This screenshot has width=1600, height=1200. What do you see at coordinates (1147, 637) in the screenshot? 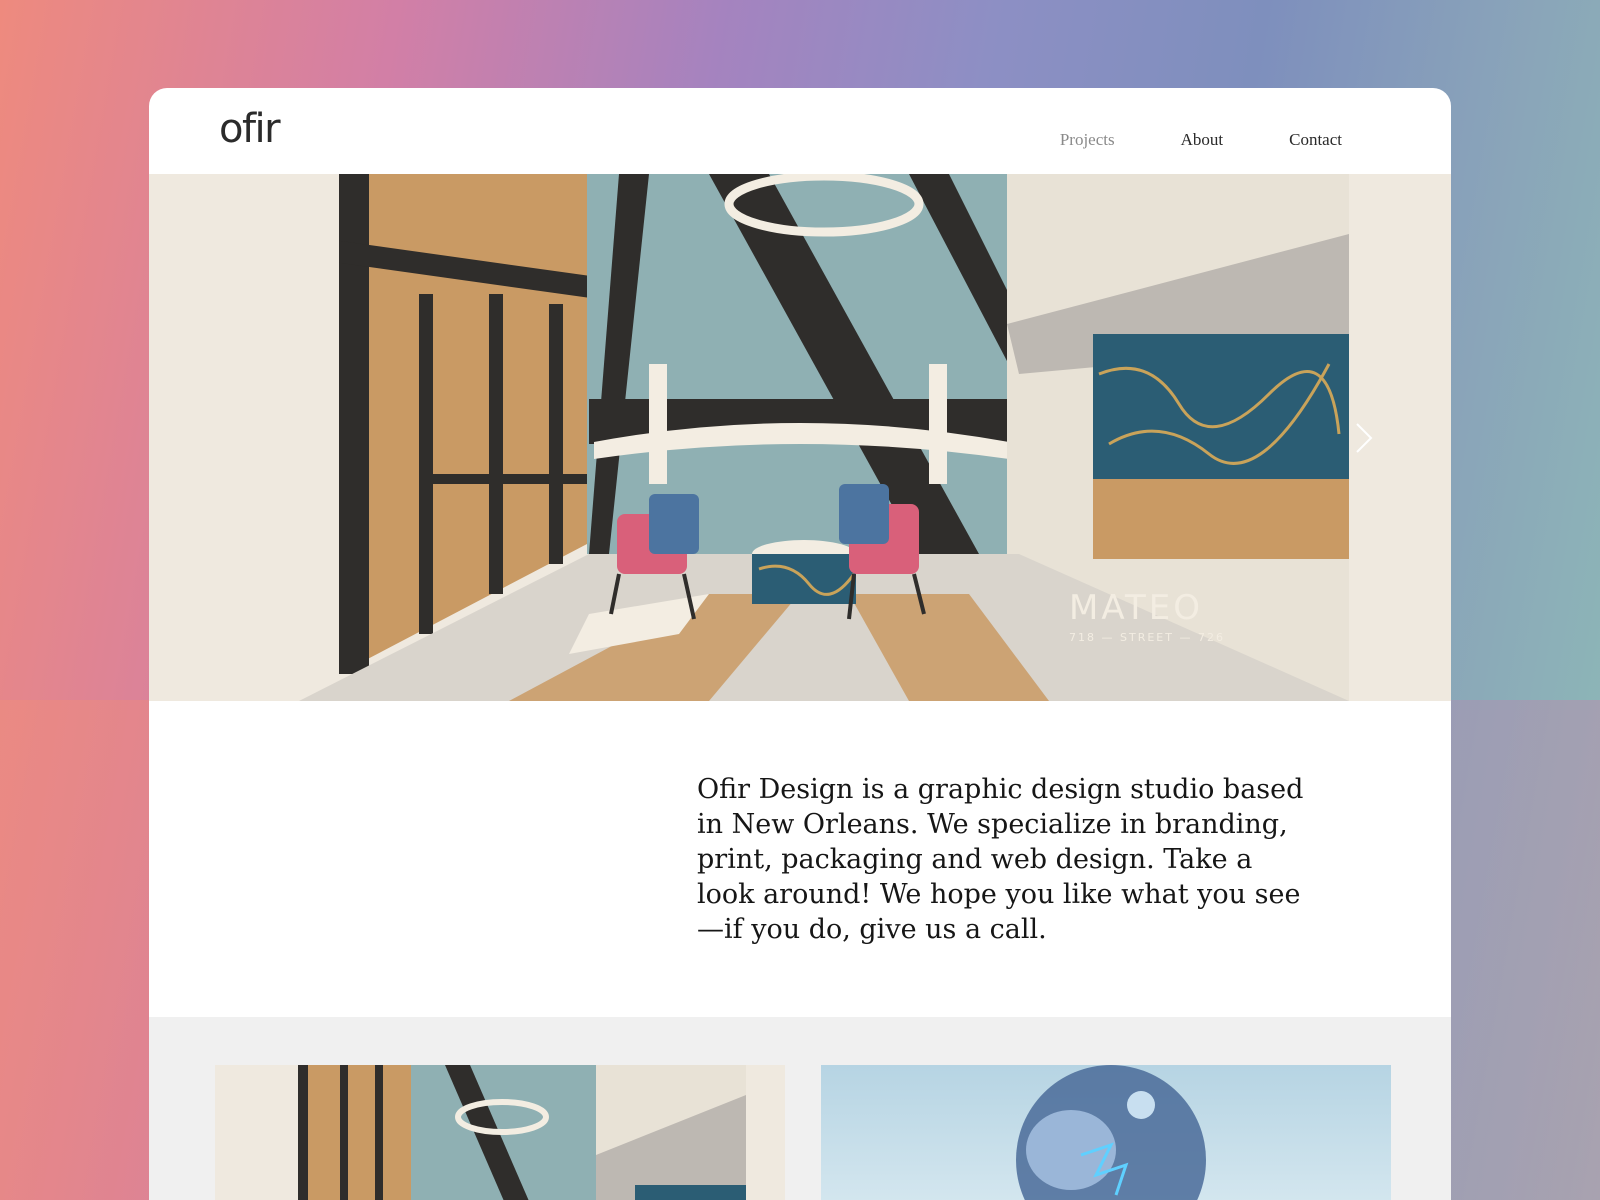
I see `project-subtitle: 718 — STREET — 726` at bounding box center [1147, 637].